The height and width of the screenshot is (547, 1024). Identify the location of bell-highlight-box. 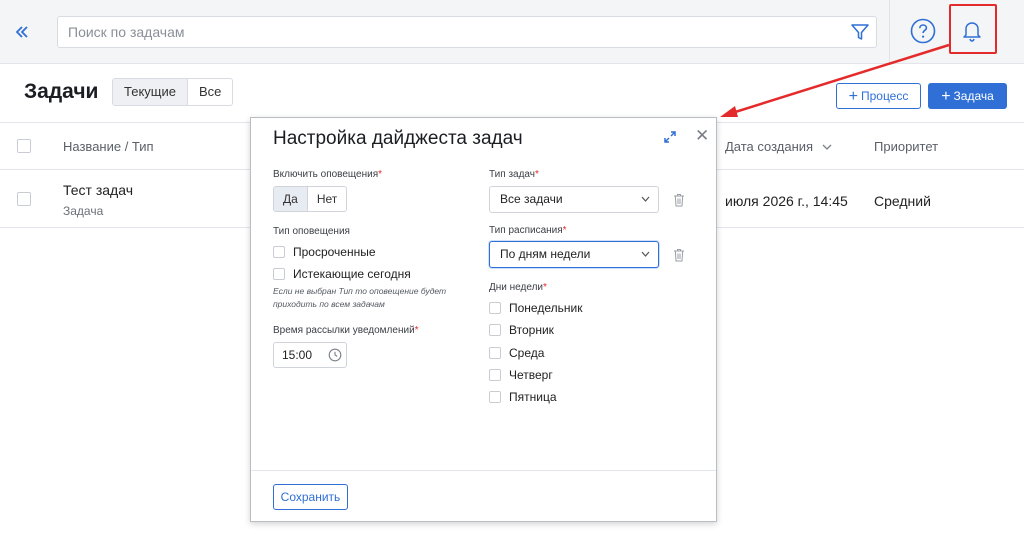
(973, 29).